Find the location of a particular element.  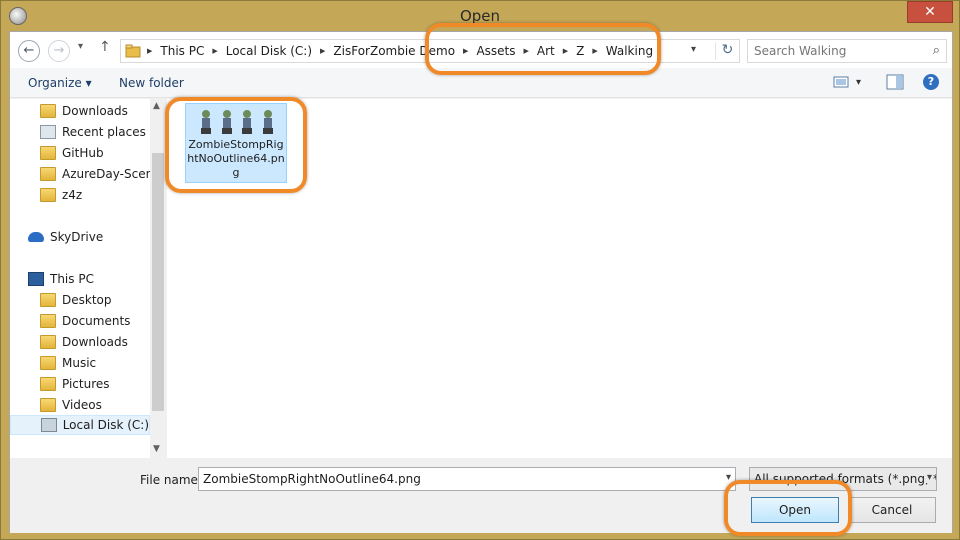

breadcrumb-this-pc: This PC is located at coordinates (182, 51).